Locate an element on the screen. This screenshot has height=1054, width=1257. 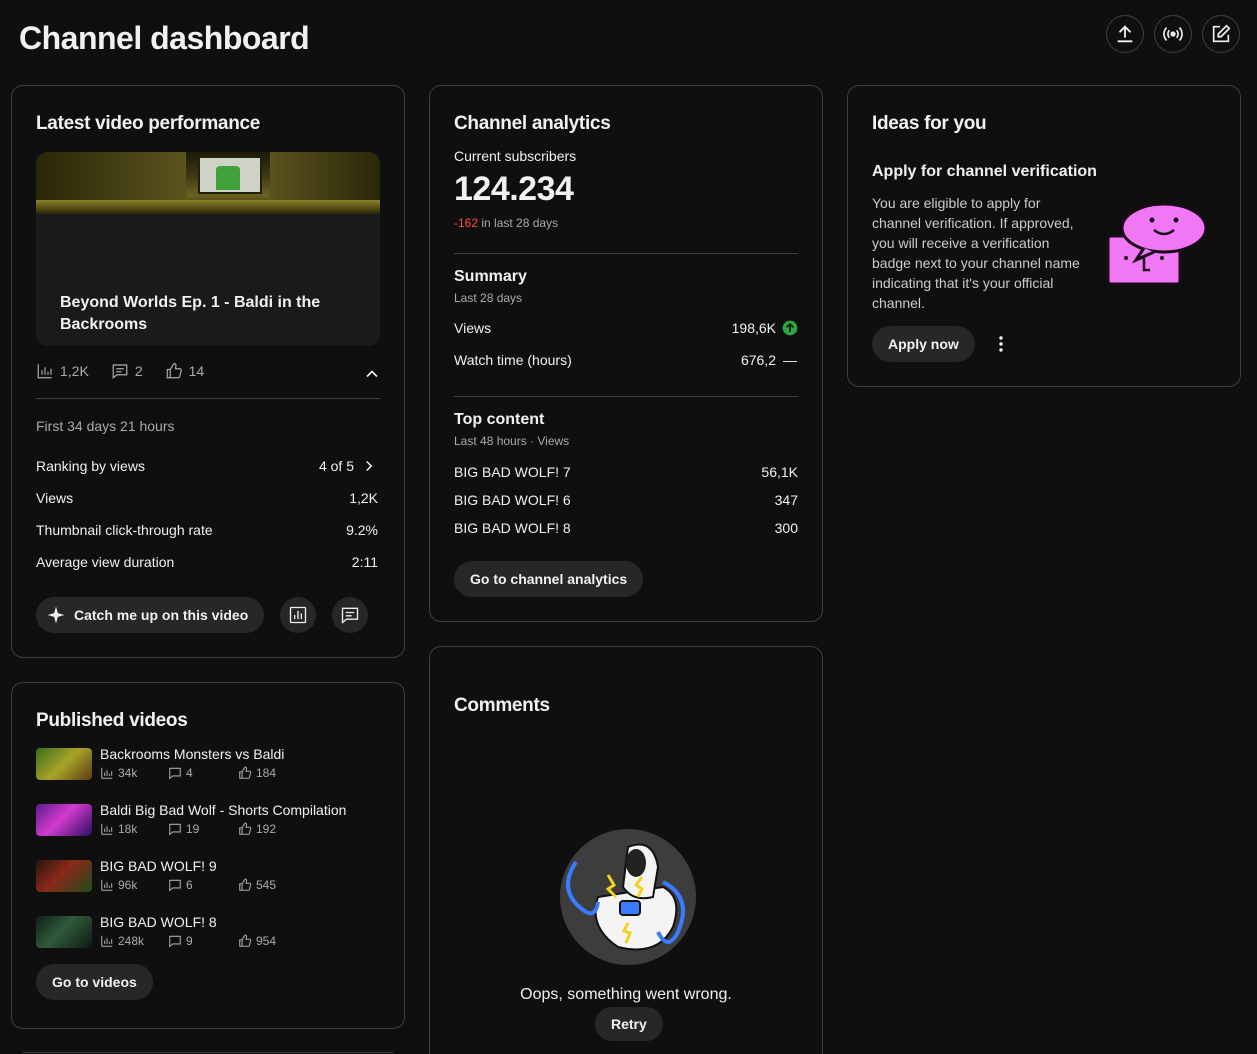
metric-label: Ranking by views is located at coordinates (90, 466).